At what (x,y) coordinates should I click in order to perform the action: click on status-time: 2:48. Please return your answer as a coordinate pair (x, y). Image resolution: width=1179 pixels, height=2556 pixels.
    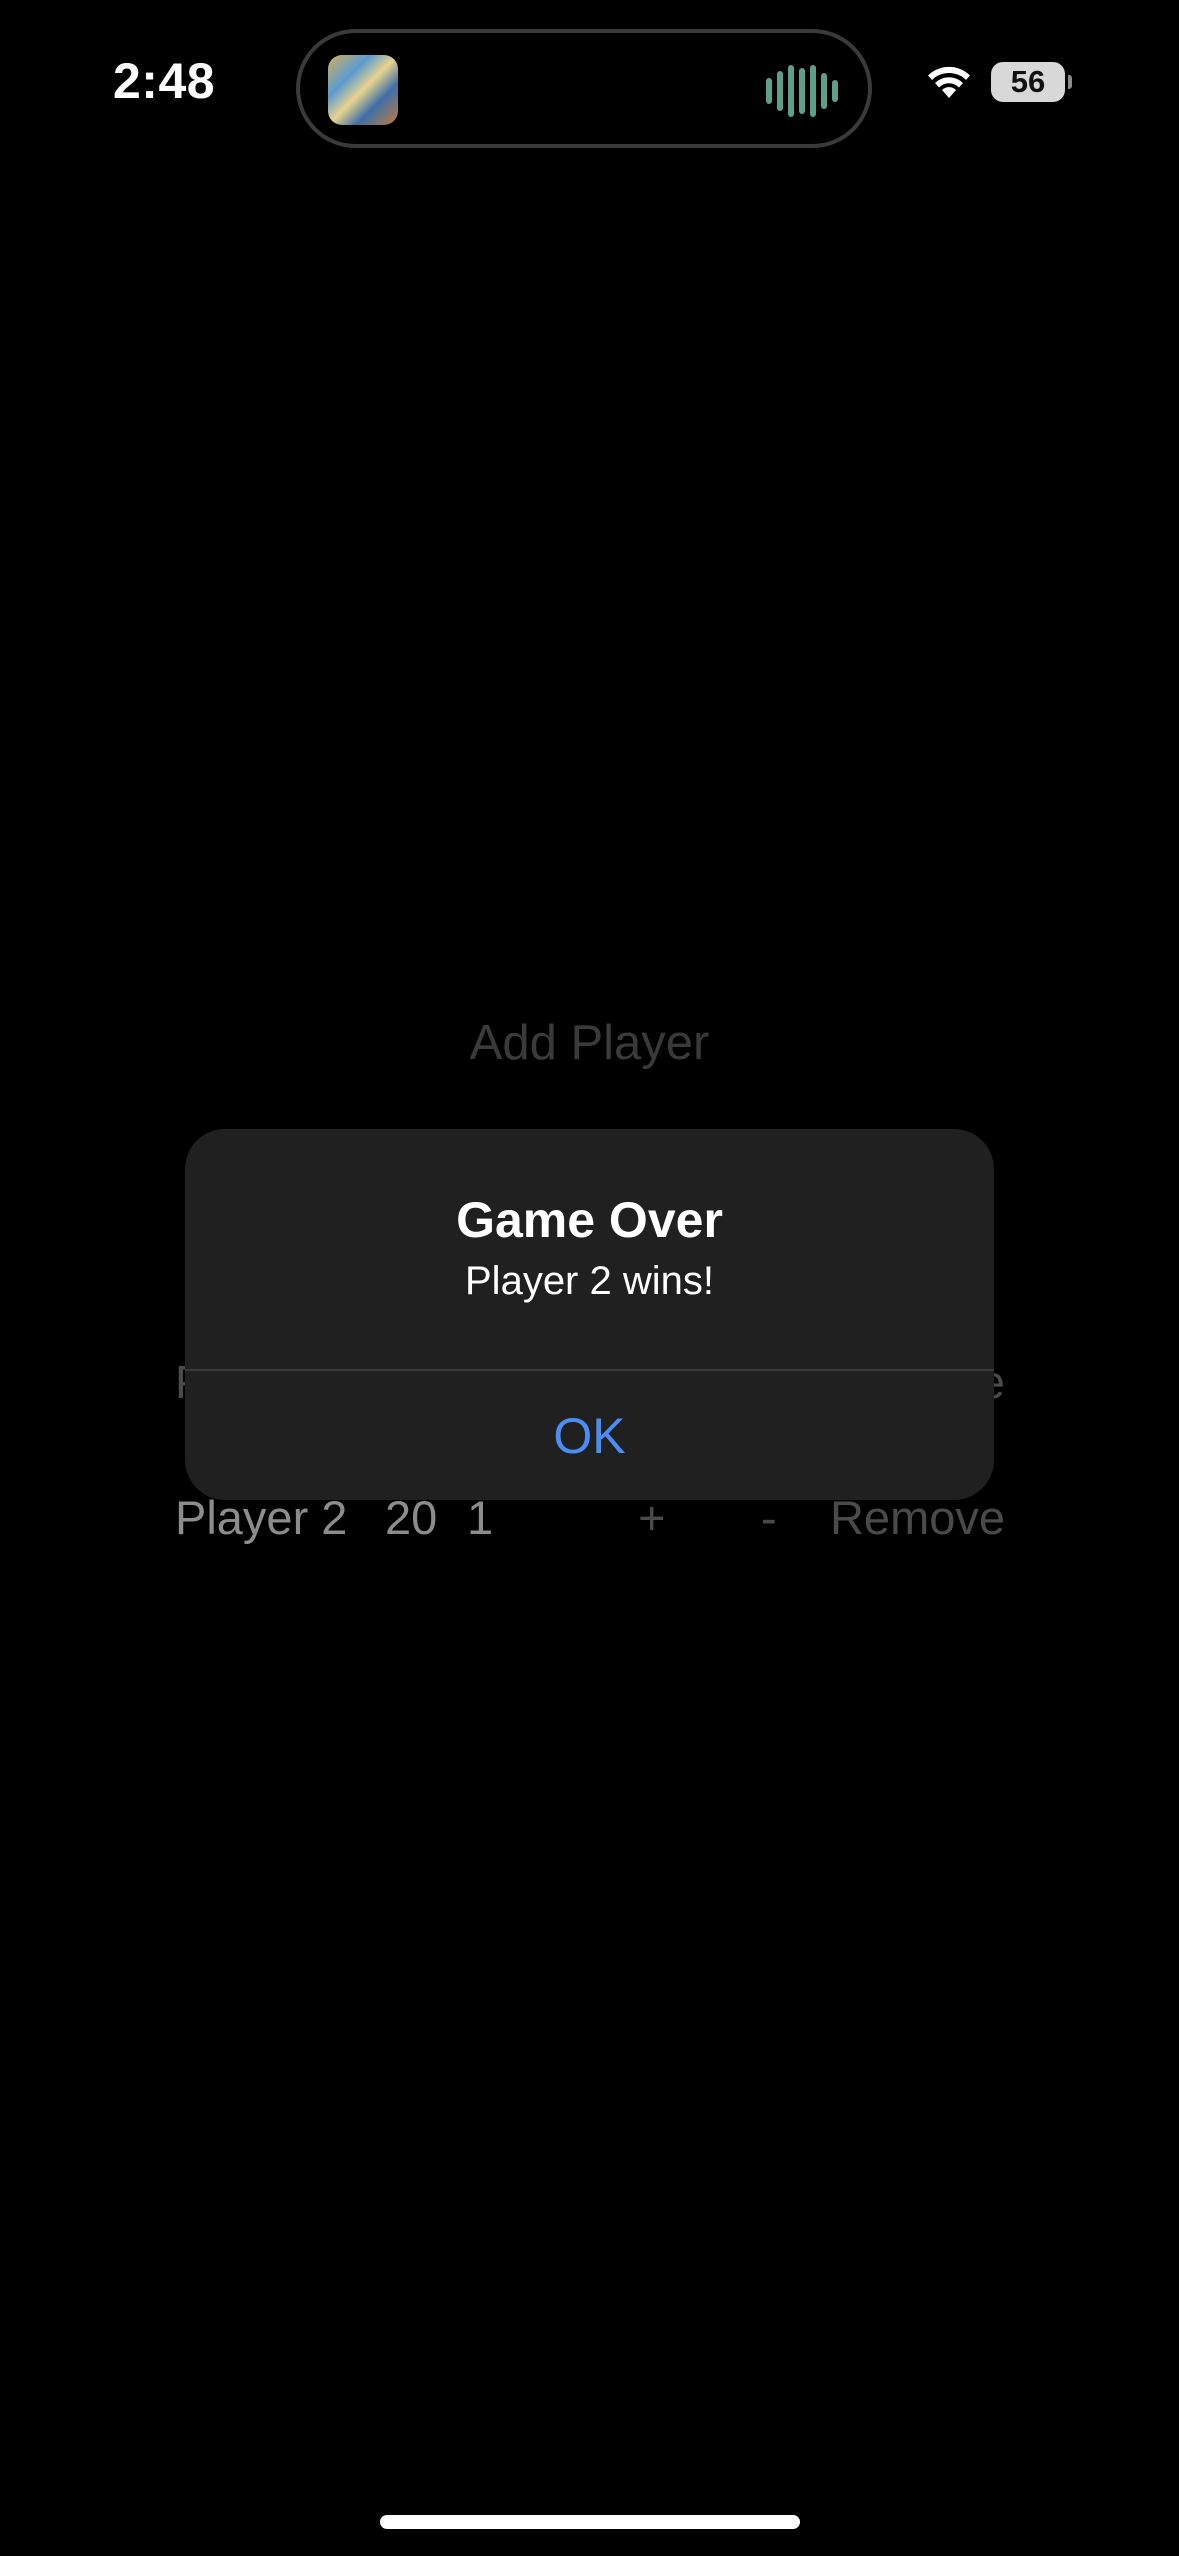
    Looking at the image, I should click on (164, 81).